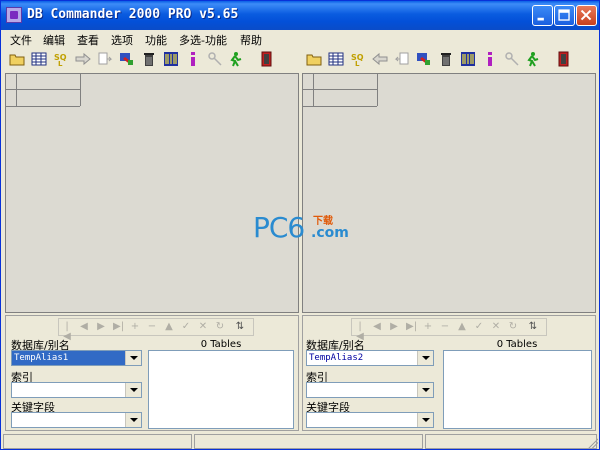 This screenshot has width=600, height=450. What do you see at coordinates (54, 40) in the screenshot?
I see `menu-edit: 编辑` at bounding box center [54, 40].